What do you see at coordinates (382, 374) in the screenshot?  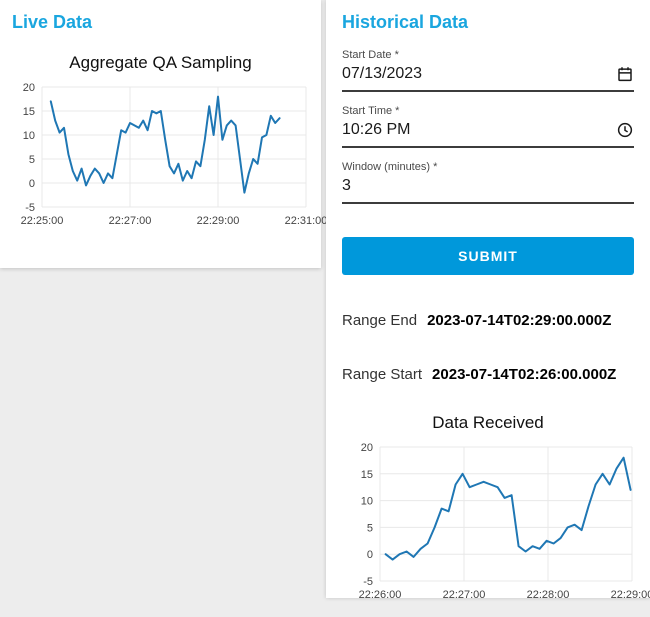 I see `range-start-label: Range Start` at bounding box center [382, 374].